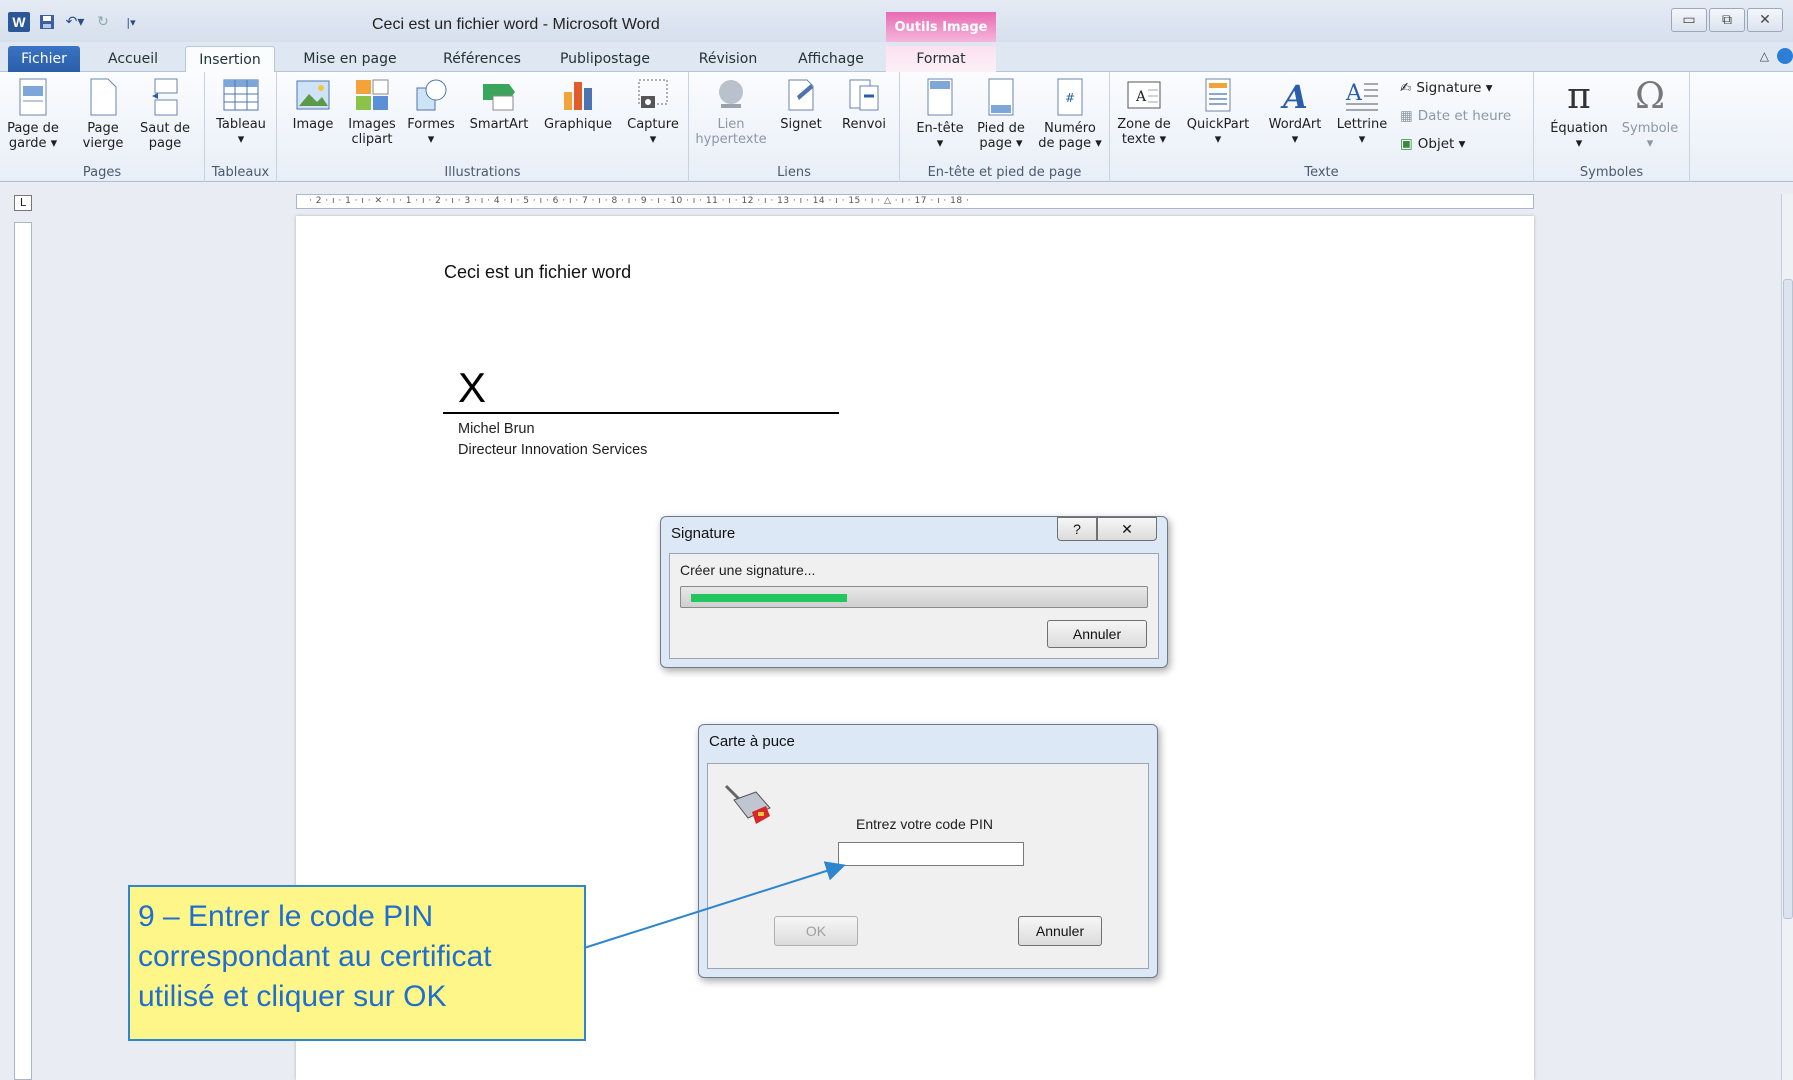 The height and width of the screenshot is (1080, 1793). What do you see at coordinates (653, 112) in the screenshot?
I see `capture-button: Capture ▾` at bounding box center [653, 112].